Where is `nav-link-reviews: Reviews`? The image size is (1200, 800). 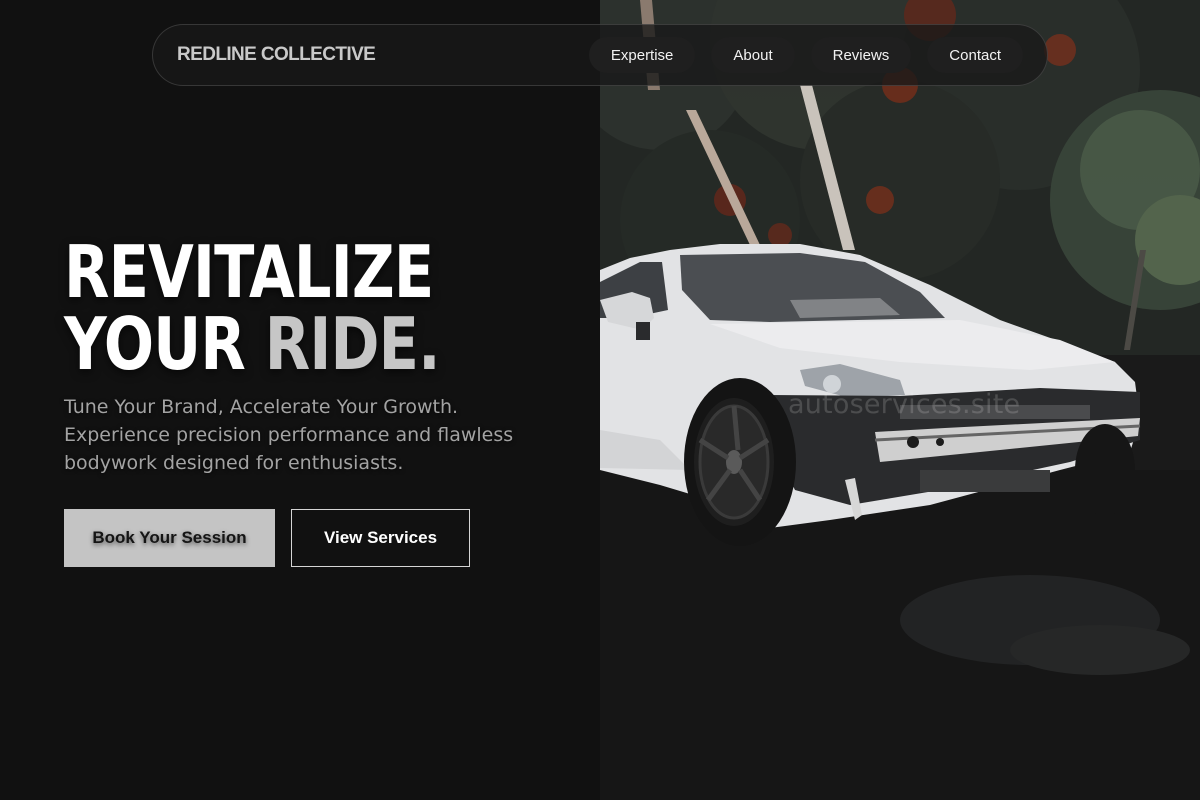 nav-link-reviews: Reviews is located at coordinates (861, 55).